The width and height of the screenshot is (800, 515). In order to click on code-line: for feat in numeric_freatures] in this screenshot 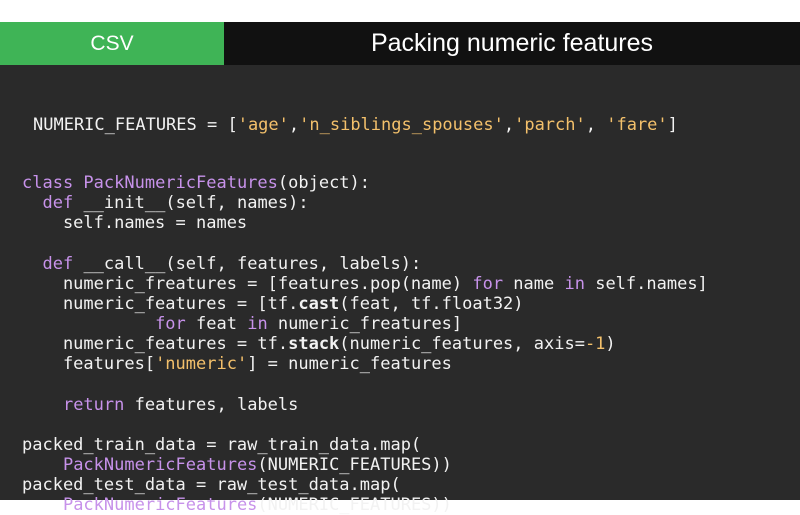, I will do `click(242, 324)`.